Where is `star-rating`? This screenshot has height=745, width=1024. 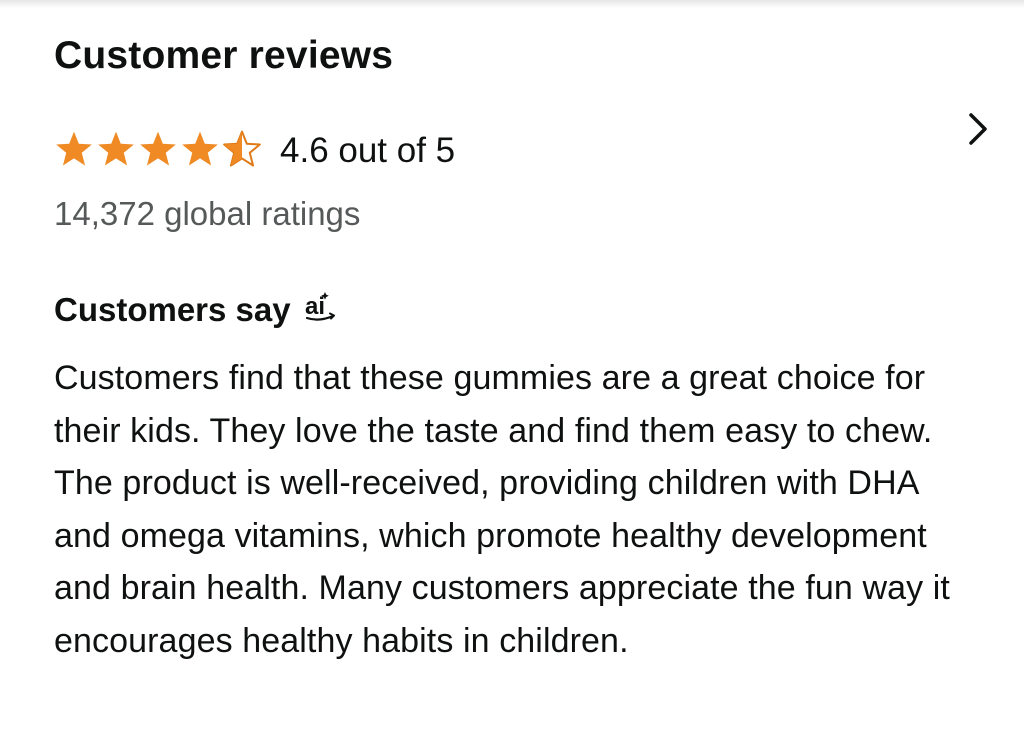
star-rating is located at coordinates (158, 149).